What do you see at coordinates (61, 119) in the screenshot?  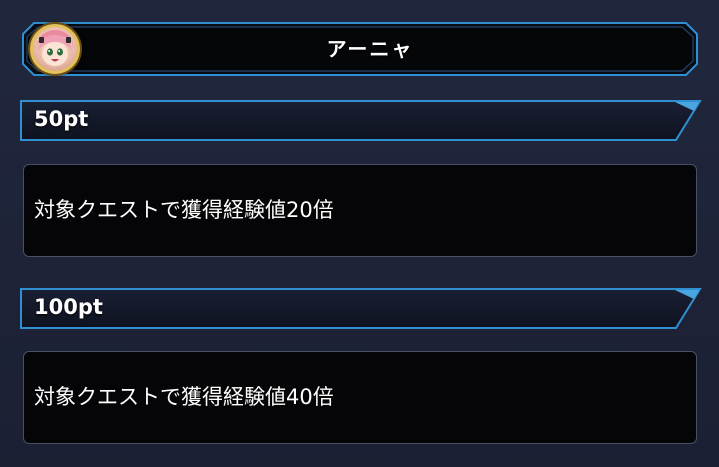 I see `points-label: 50pt` at bounding box center [61, 119].